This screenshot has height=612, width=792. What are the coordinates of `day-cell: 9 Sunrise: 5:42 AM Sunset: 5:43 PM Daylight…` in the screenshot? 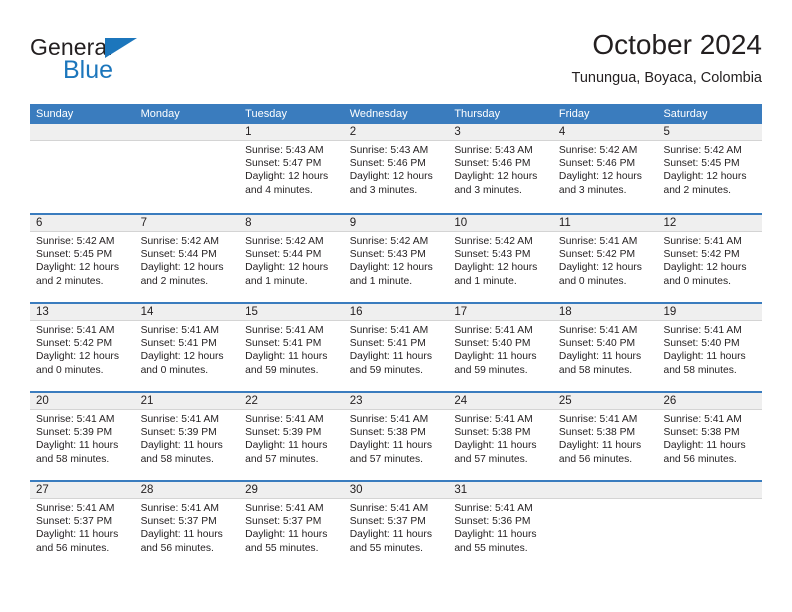 It's located at (396, 258).